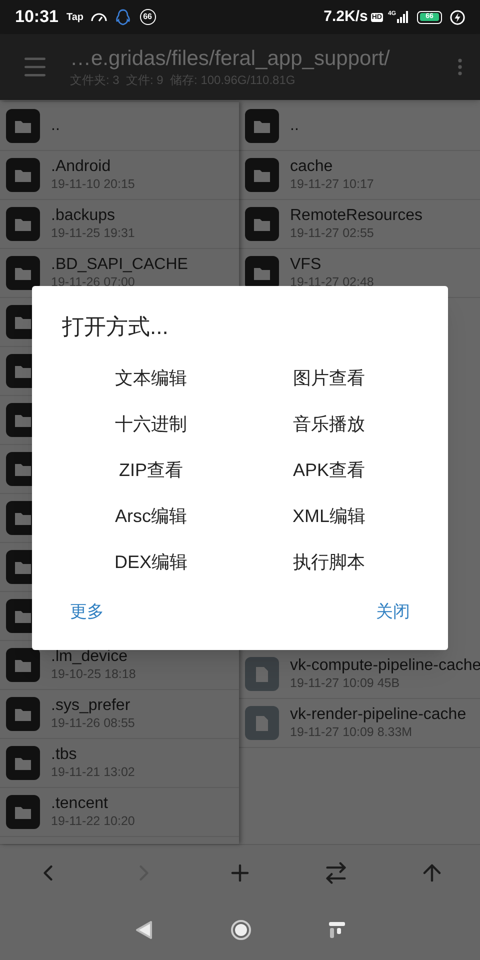 The image size is (480, 960). Describe the element at coordinates (356, 216) in the screenshot. I see `file-name: RemoteResources` at that location.